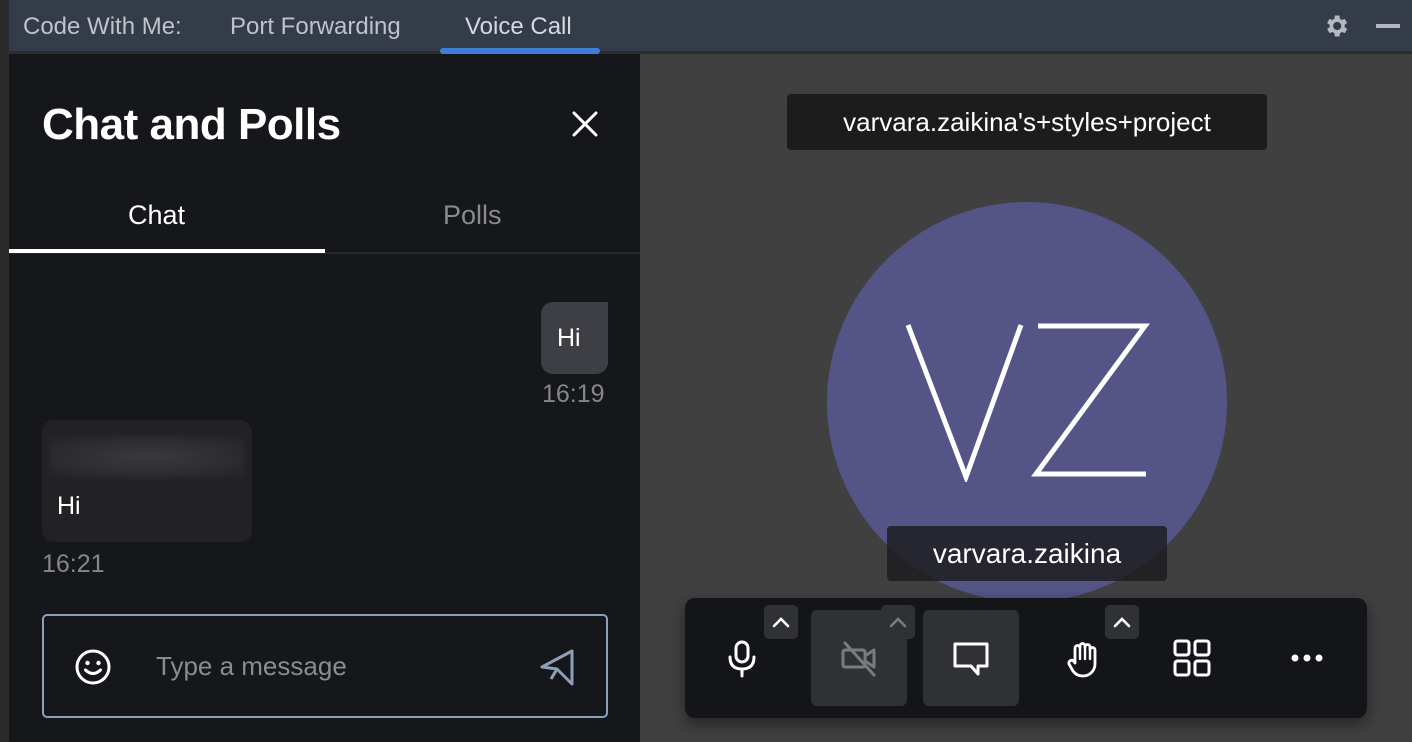 This screenshot has height=742, width=1412. I want to click on minimize-icon, so click(1388, 26).